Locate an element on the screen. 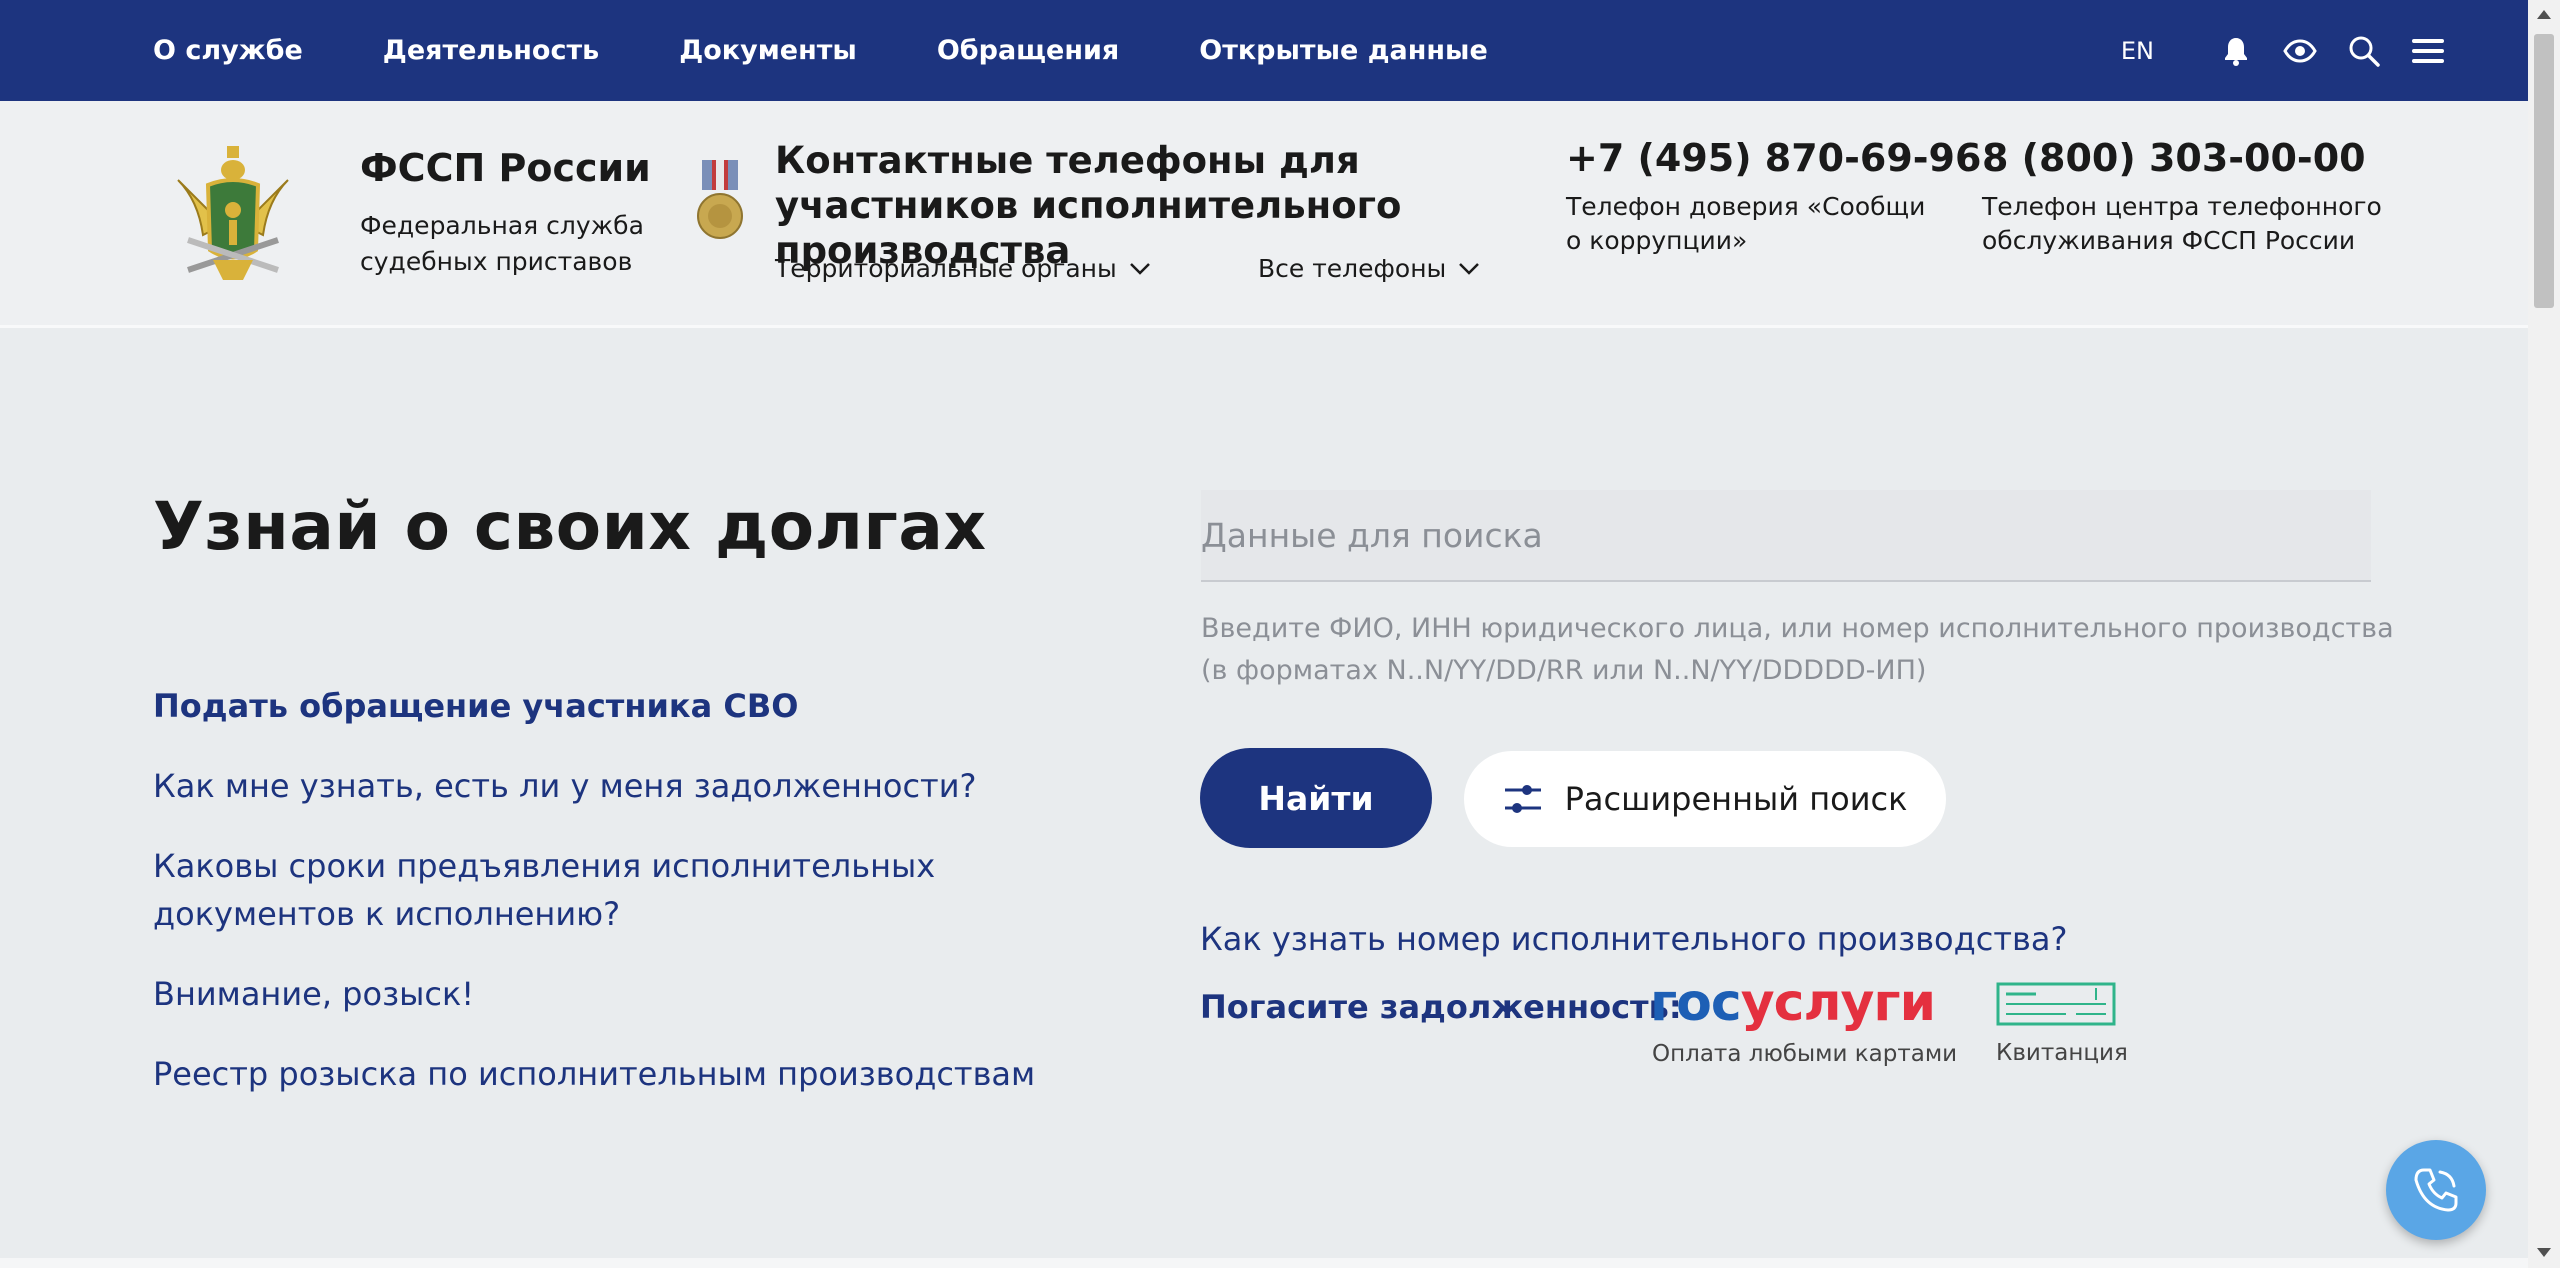 This screenshot has width=2560, height=1268. search-input is located at coordinates (1786, 536).